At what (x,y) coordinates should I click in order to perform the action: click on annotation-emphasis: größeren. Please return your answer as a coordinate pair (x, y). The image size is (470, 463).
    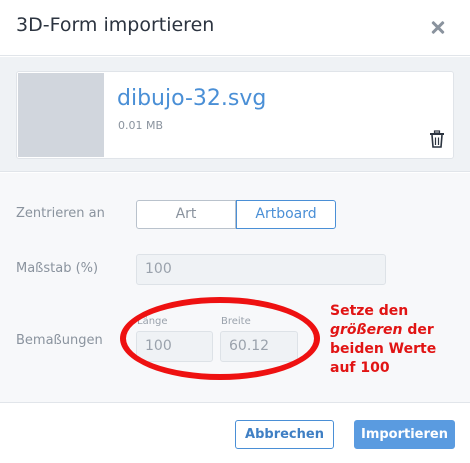
    Looking at the image, I should click on (366, 330).